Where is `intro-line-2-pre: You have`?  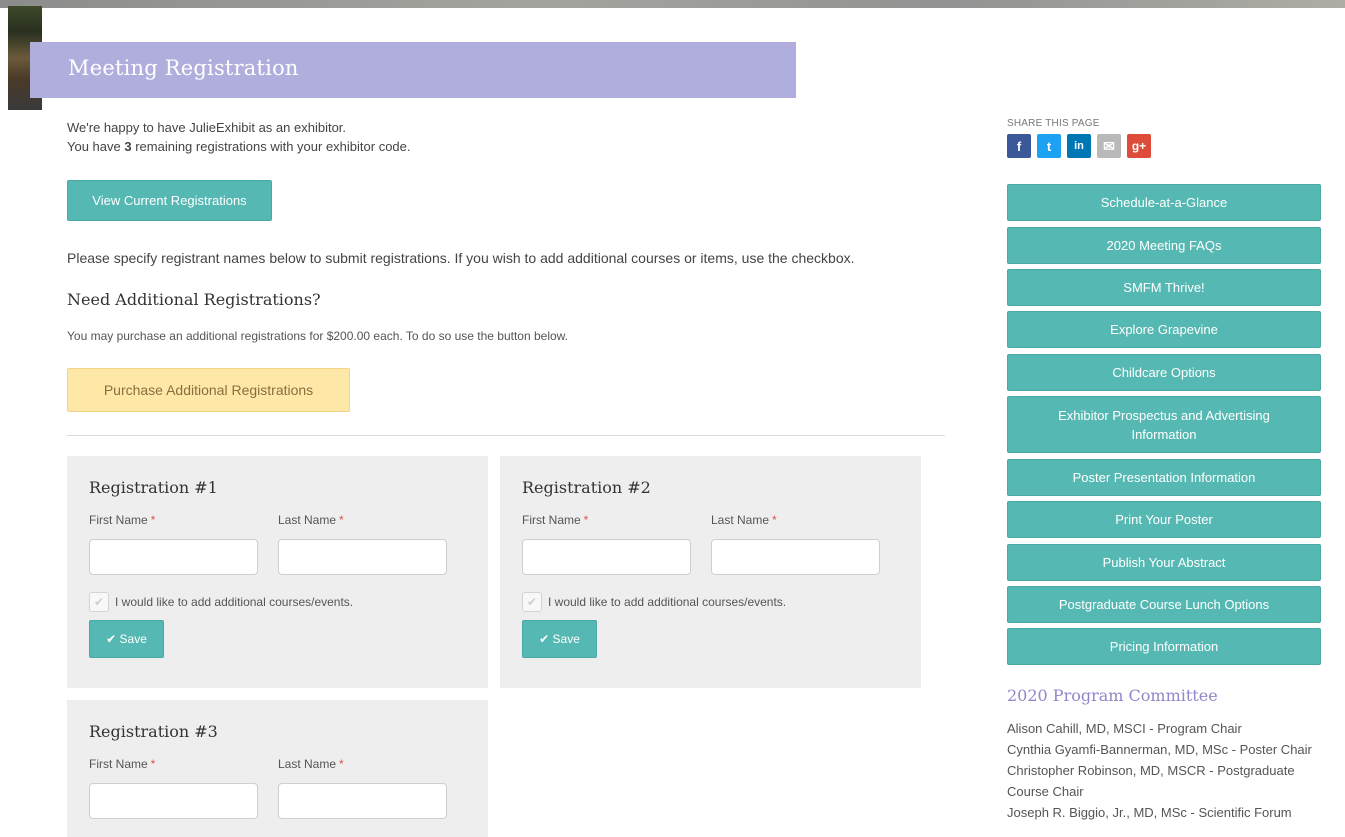
intro-line-2-pre: You have is located at coordinates (96, 146).